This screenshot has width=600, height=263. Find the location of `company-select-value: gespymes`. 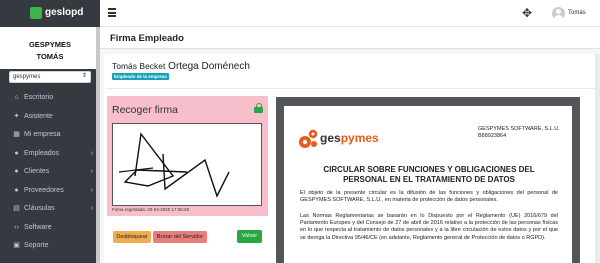

company-select-value: gespymes is located at coordinates (27, 77).